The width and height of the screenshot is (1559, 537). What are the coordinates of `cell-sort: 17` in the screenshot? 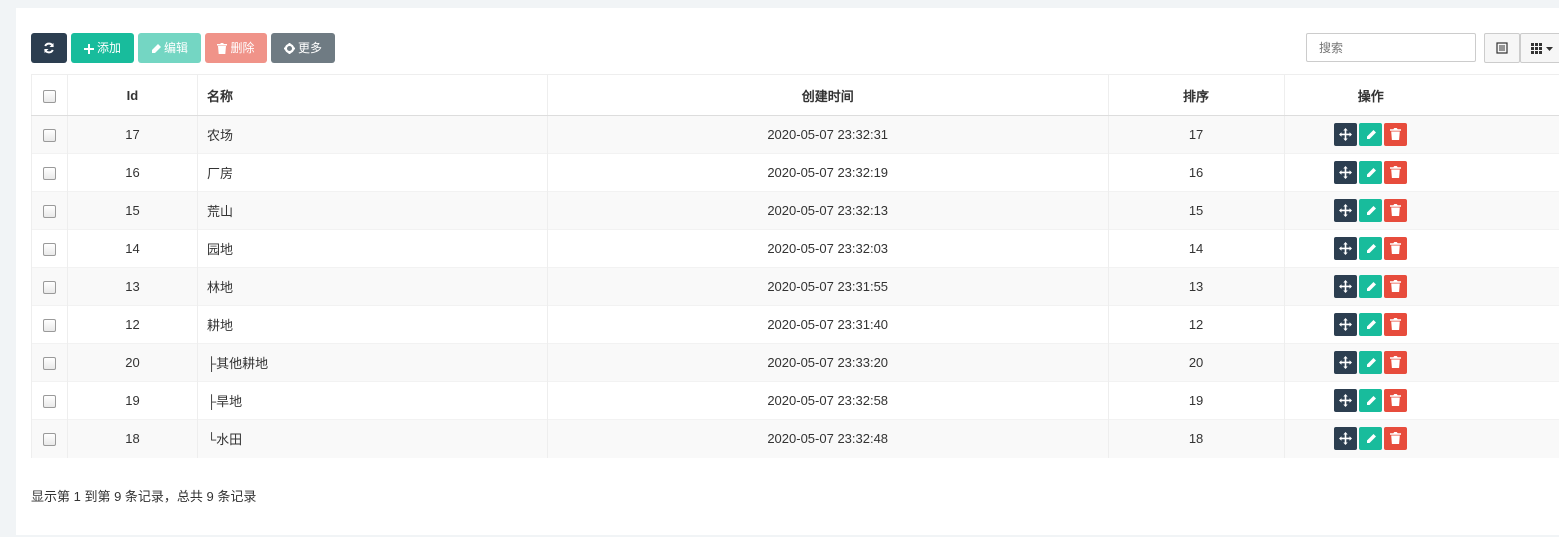 It's located at (1196, 134).